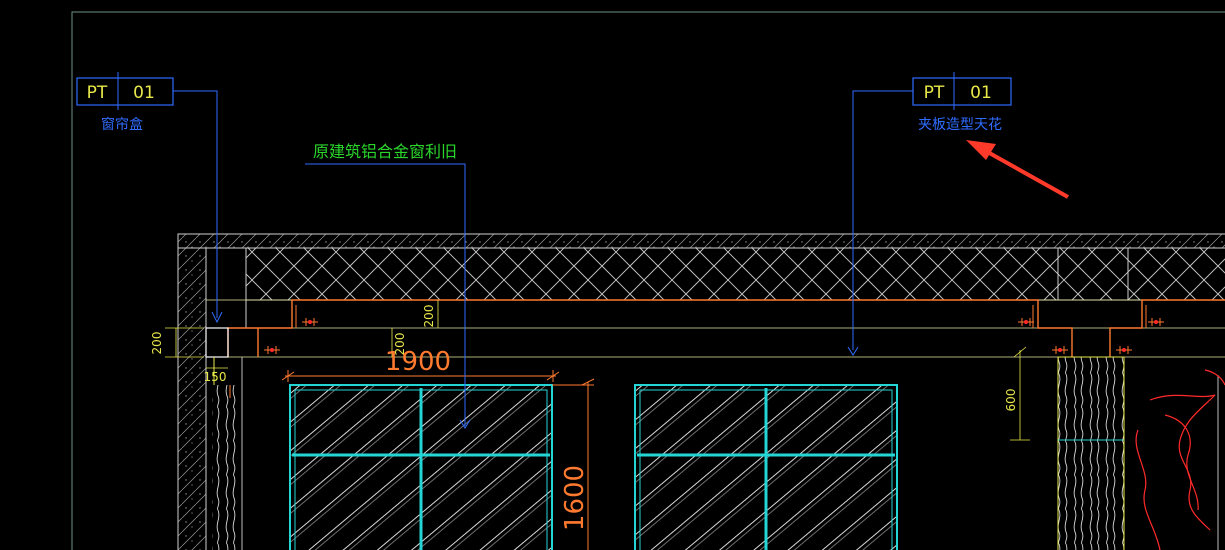  Describe the element at coordinates (125, 102) in the screenshot. I see `material-tag-curtain-box: PT 01 窗帘盒` at that location.